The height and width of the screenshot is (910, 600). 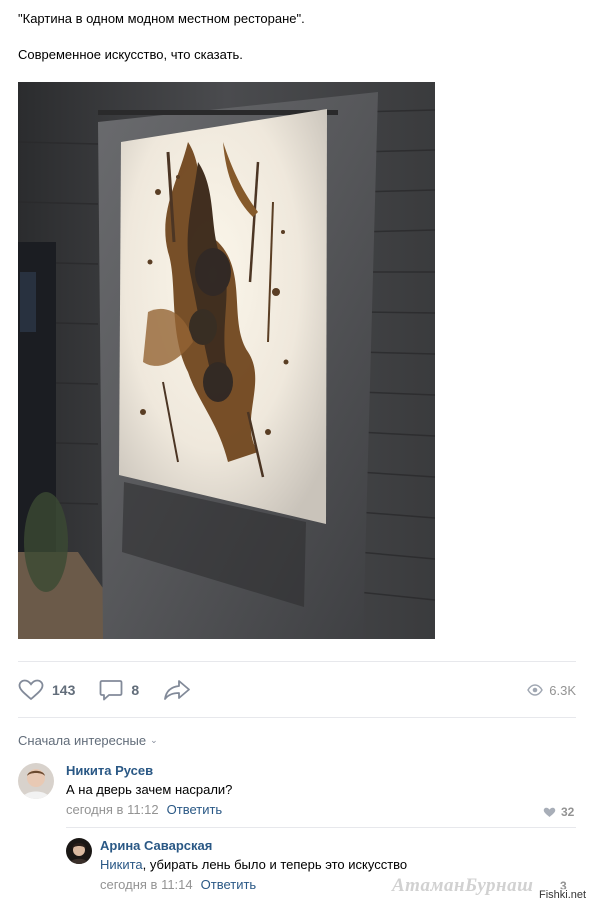 I want to click on chevron-down-icon: ⌄, so click(x=154, y=740).